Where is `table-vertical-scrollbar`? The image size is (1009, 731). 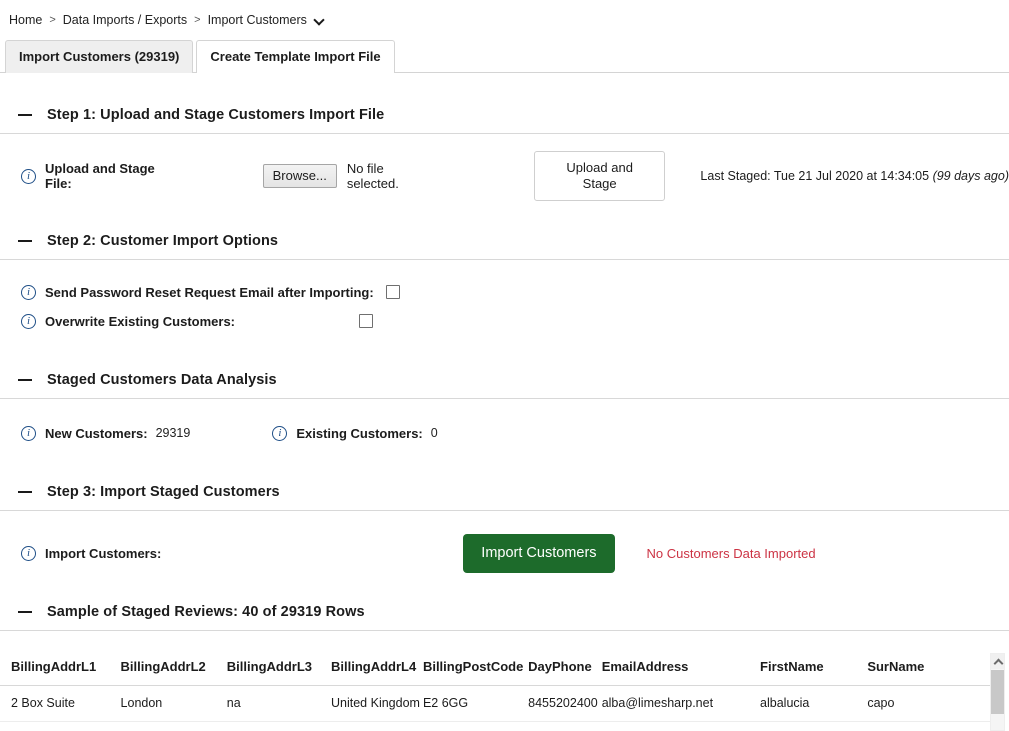
table-vertical-scrollbar is located at coordinates (997, 692).